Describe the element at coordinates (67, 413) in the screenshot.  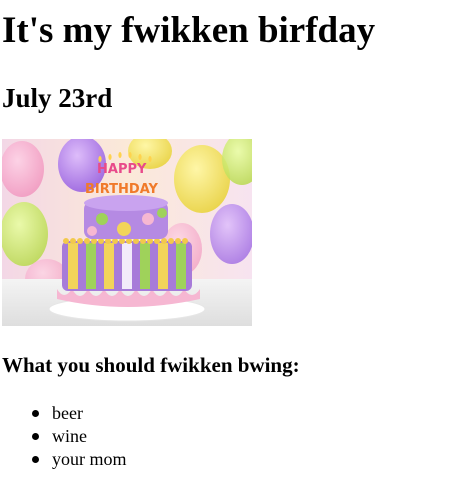
I see `list-item-label: beer` at that location.